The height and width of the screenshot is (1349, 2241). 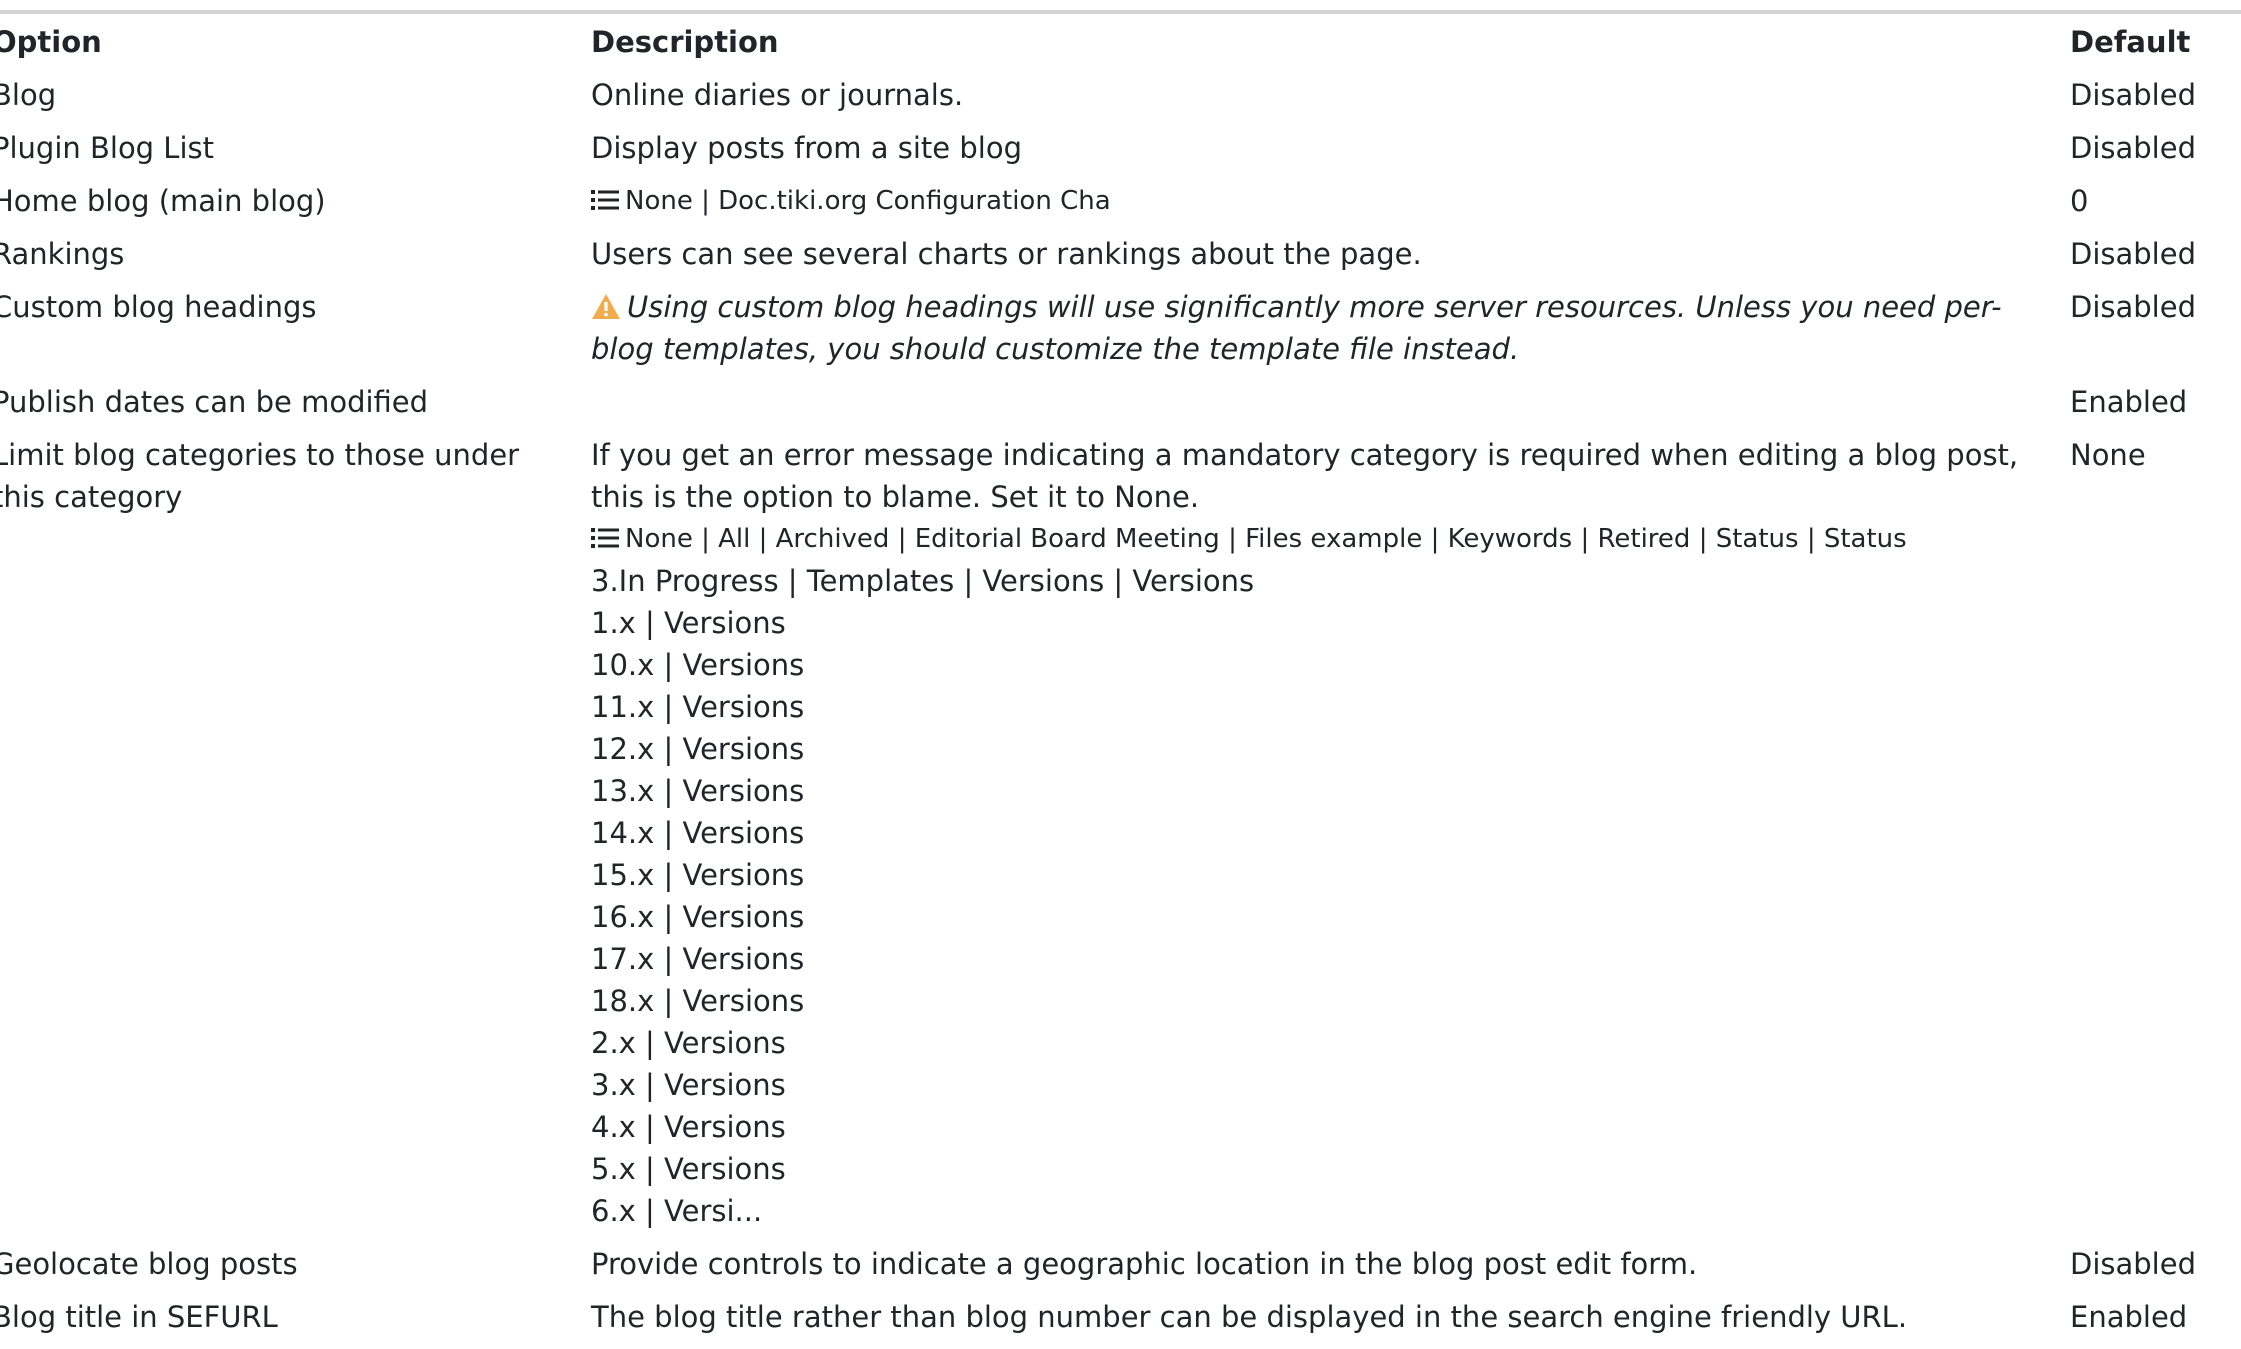 What do you see at coordinates (139, 1317) in the screenshot?
I see `option-name: Blog title in SEFURL` at bounding box center [139, 1317].